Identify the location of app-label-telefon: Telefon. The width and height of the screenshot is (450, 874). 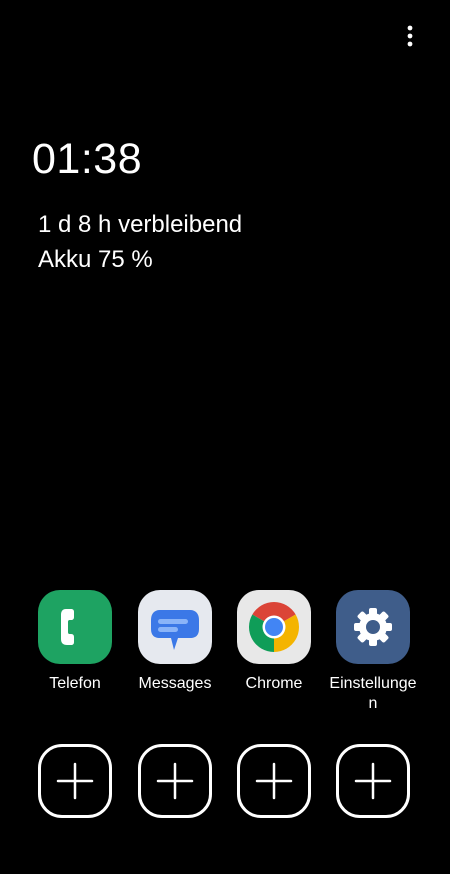
(75, 683).